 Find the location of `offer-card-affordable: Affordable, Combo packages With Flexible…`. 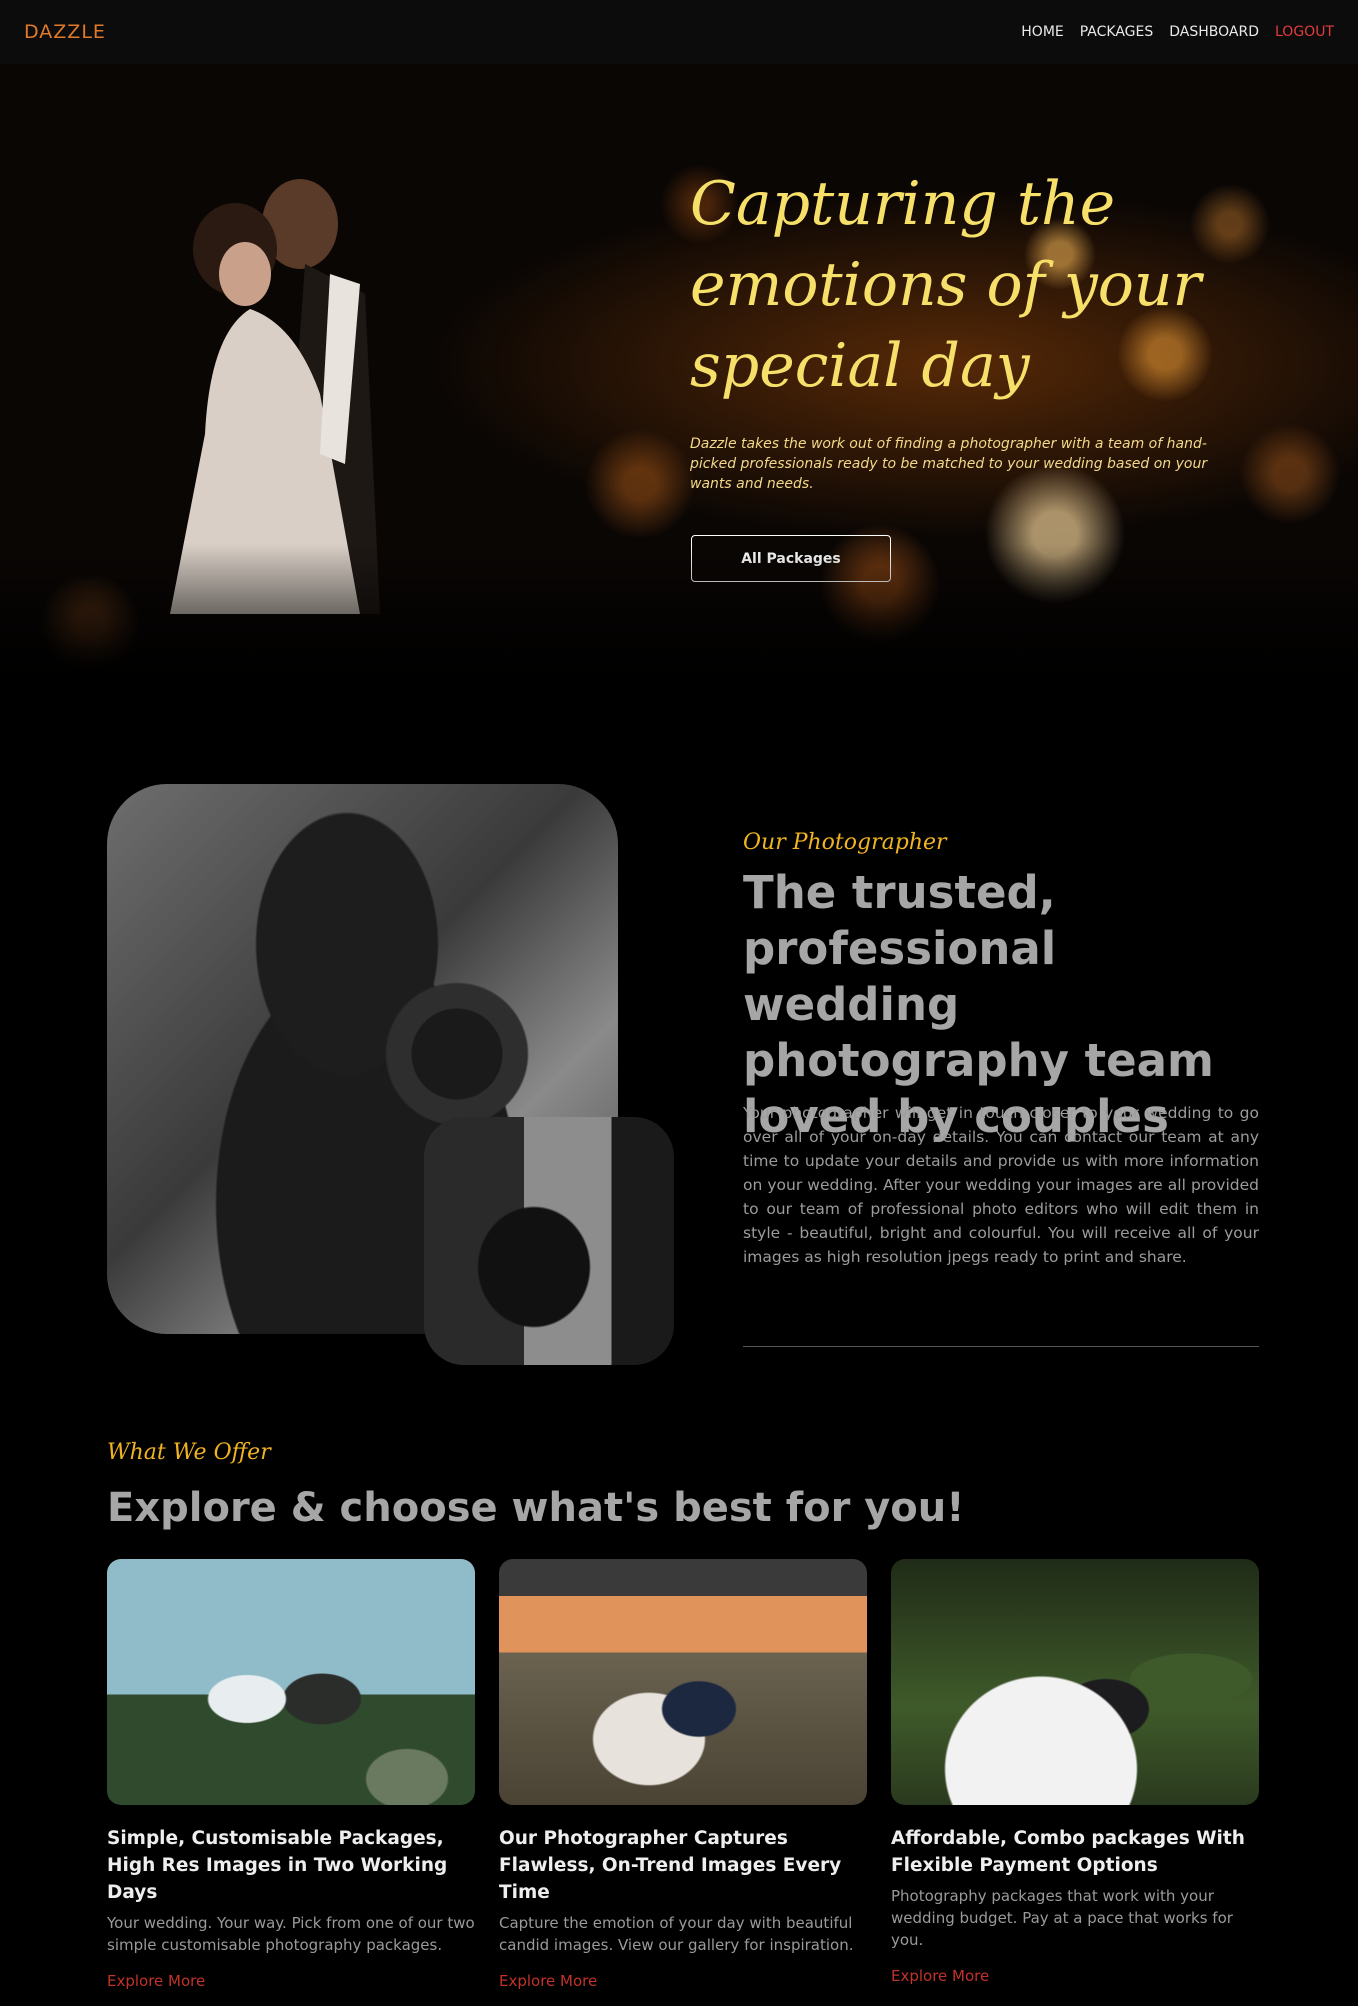

offer-card-affordable: Affordable, Combo packages With Flexible… is located at coordinates (1075, 1772).